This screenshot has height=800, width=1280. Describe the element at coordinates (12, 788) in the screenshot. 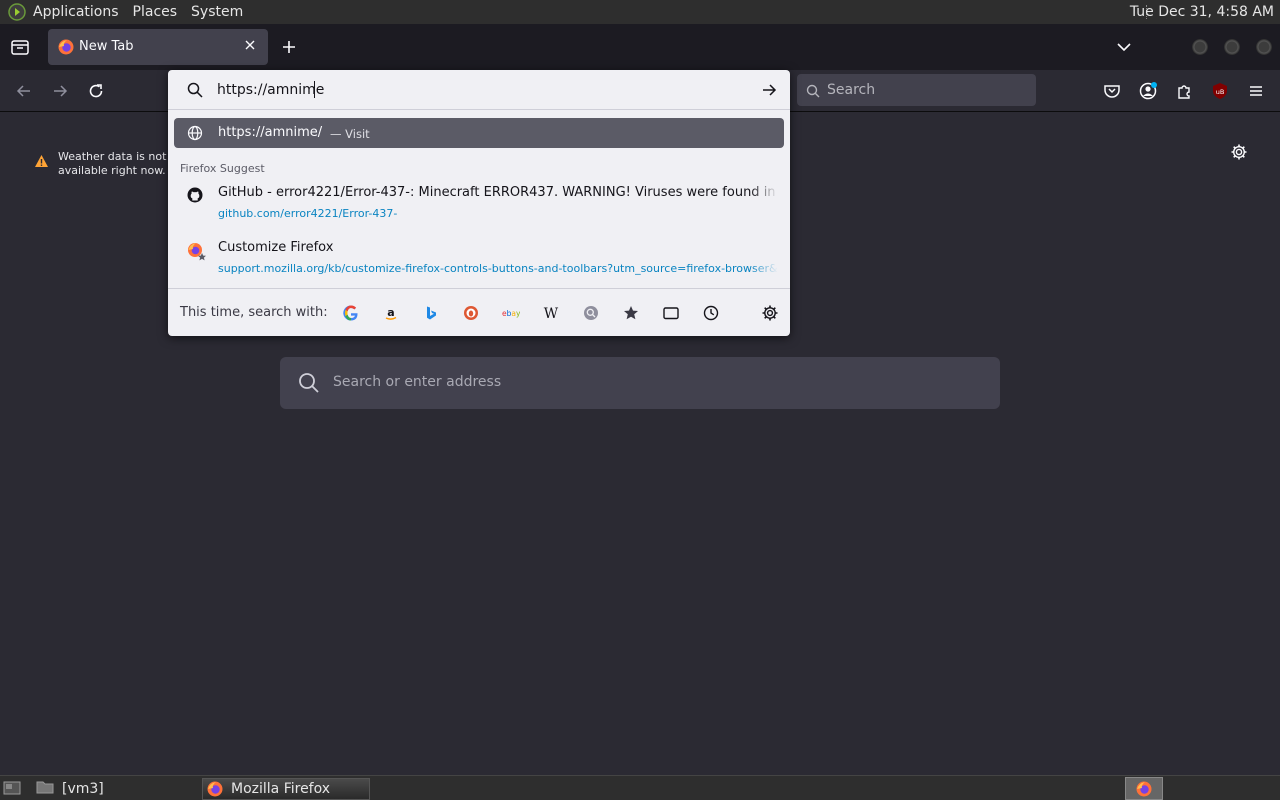

I see `show-desktop-icon` at that location.